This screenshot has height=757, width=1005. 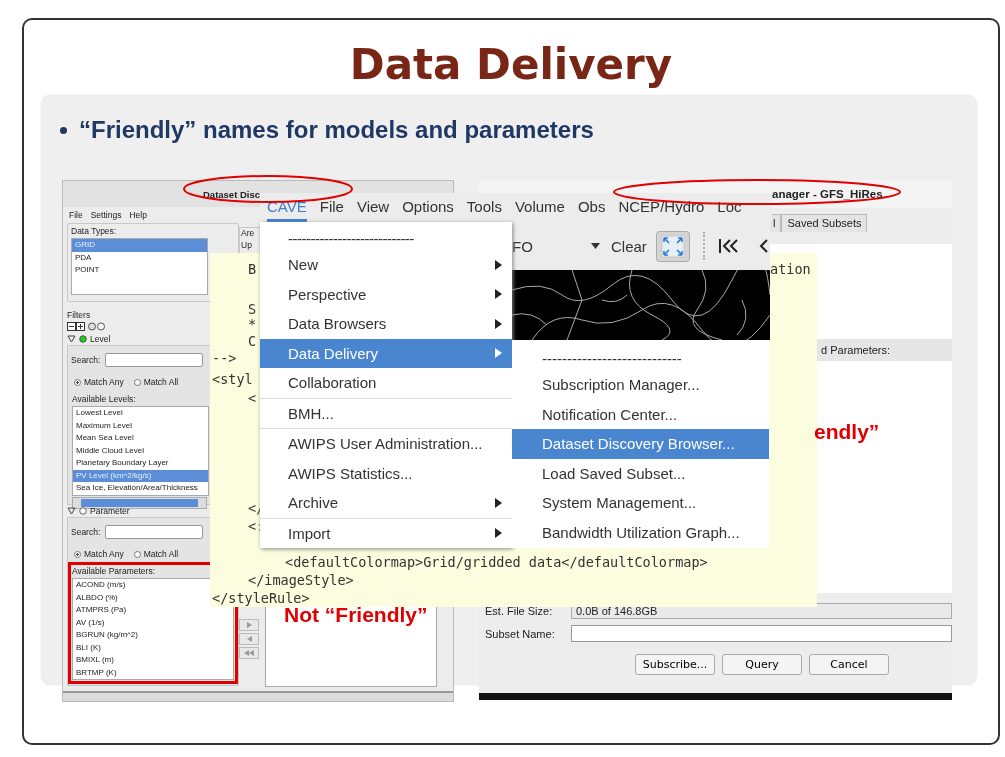 What do you see at coordinates (428, 207) in the screenshot?
I see `menu-bar-item: Options` at bounding box center [428, 207].